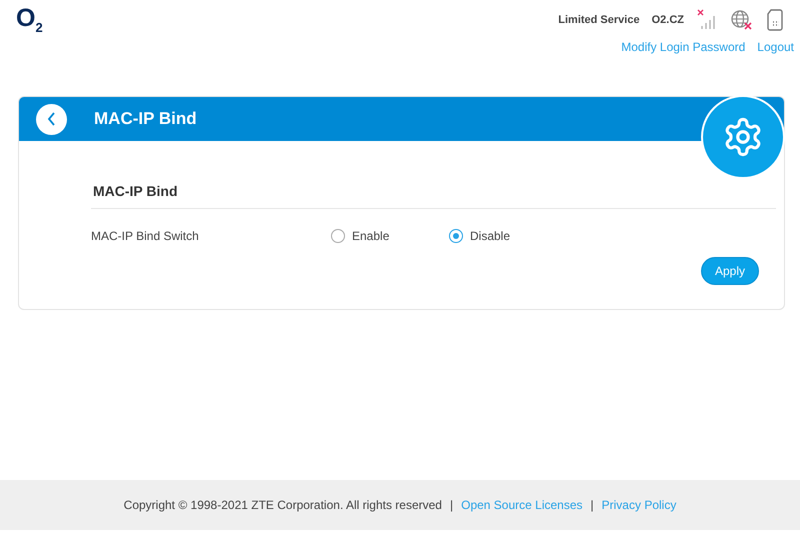 This screenshot has height=541, width=800. What do you see at coordinates (145, 236) in the screenshot?
I see `field-label: MAC-IP Bind Switch` at bounding box center [145, 236].